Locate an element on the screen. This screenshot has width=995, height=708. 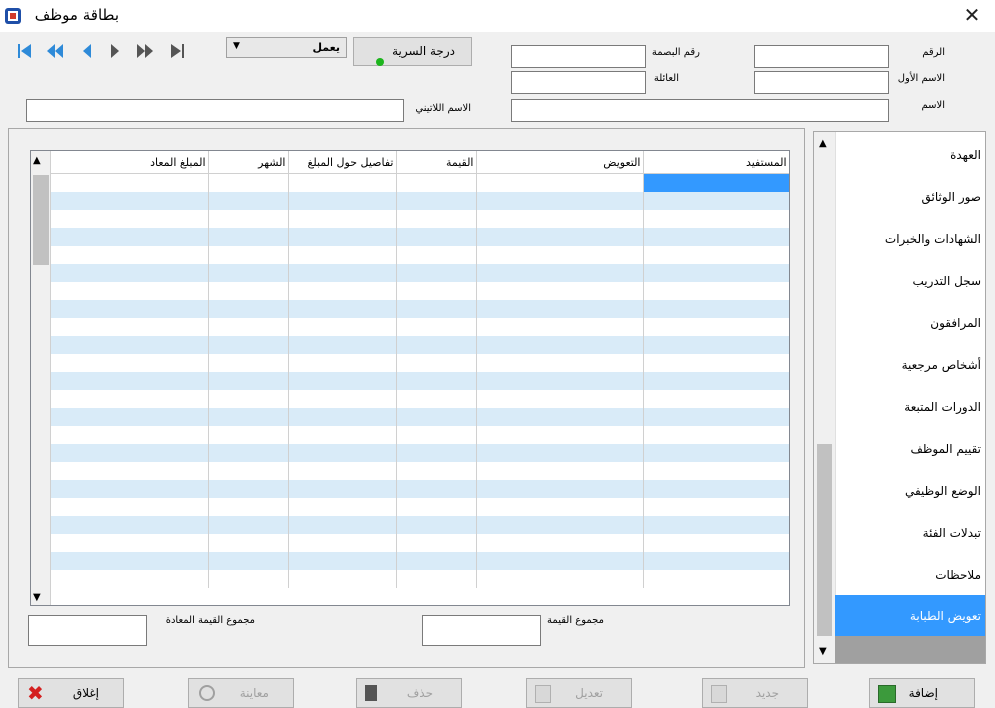
id-field is located at coordinates (821, 56).